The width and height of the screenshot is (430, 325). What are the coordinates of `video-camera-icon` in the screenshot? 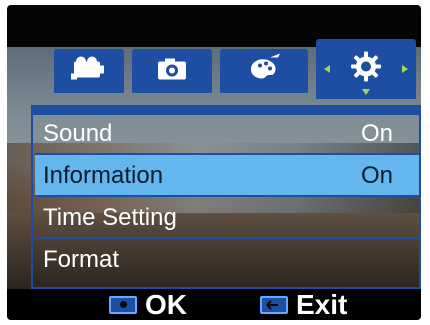 It's located at (89, 71).